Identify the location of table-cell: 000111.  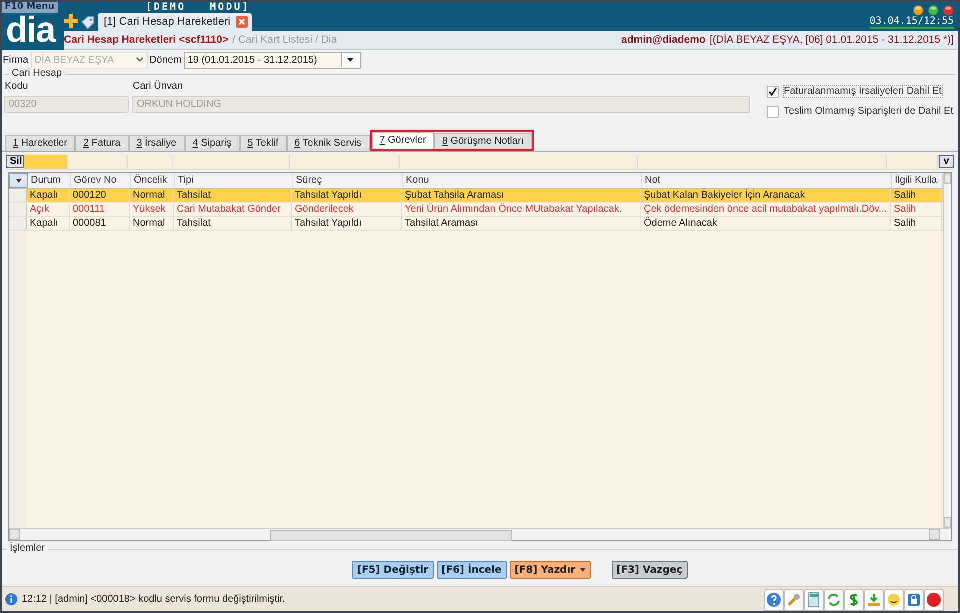
(100, 209).